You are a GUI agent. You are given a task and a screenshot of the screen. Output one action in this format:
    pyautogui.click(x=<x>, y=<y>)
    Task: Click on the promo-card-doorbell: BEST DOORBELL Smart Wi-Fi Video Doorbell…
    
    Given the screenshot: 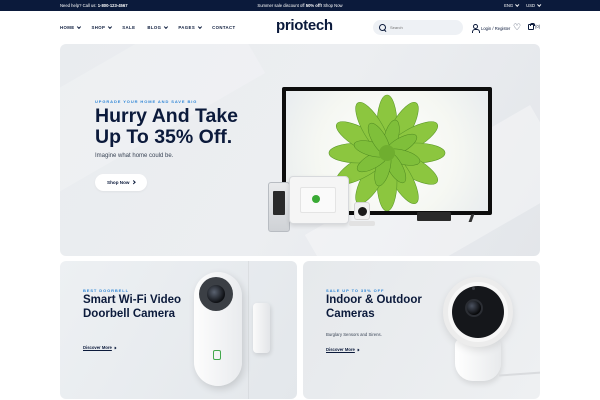 What is the action you would take?
    pyautogui.click(x=178, y=330)
    